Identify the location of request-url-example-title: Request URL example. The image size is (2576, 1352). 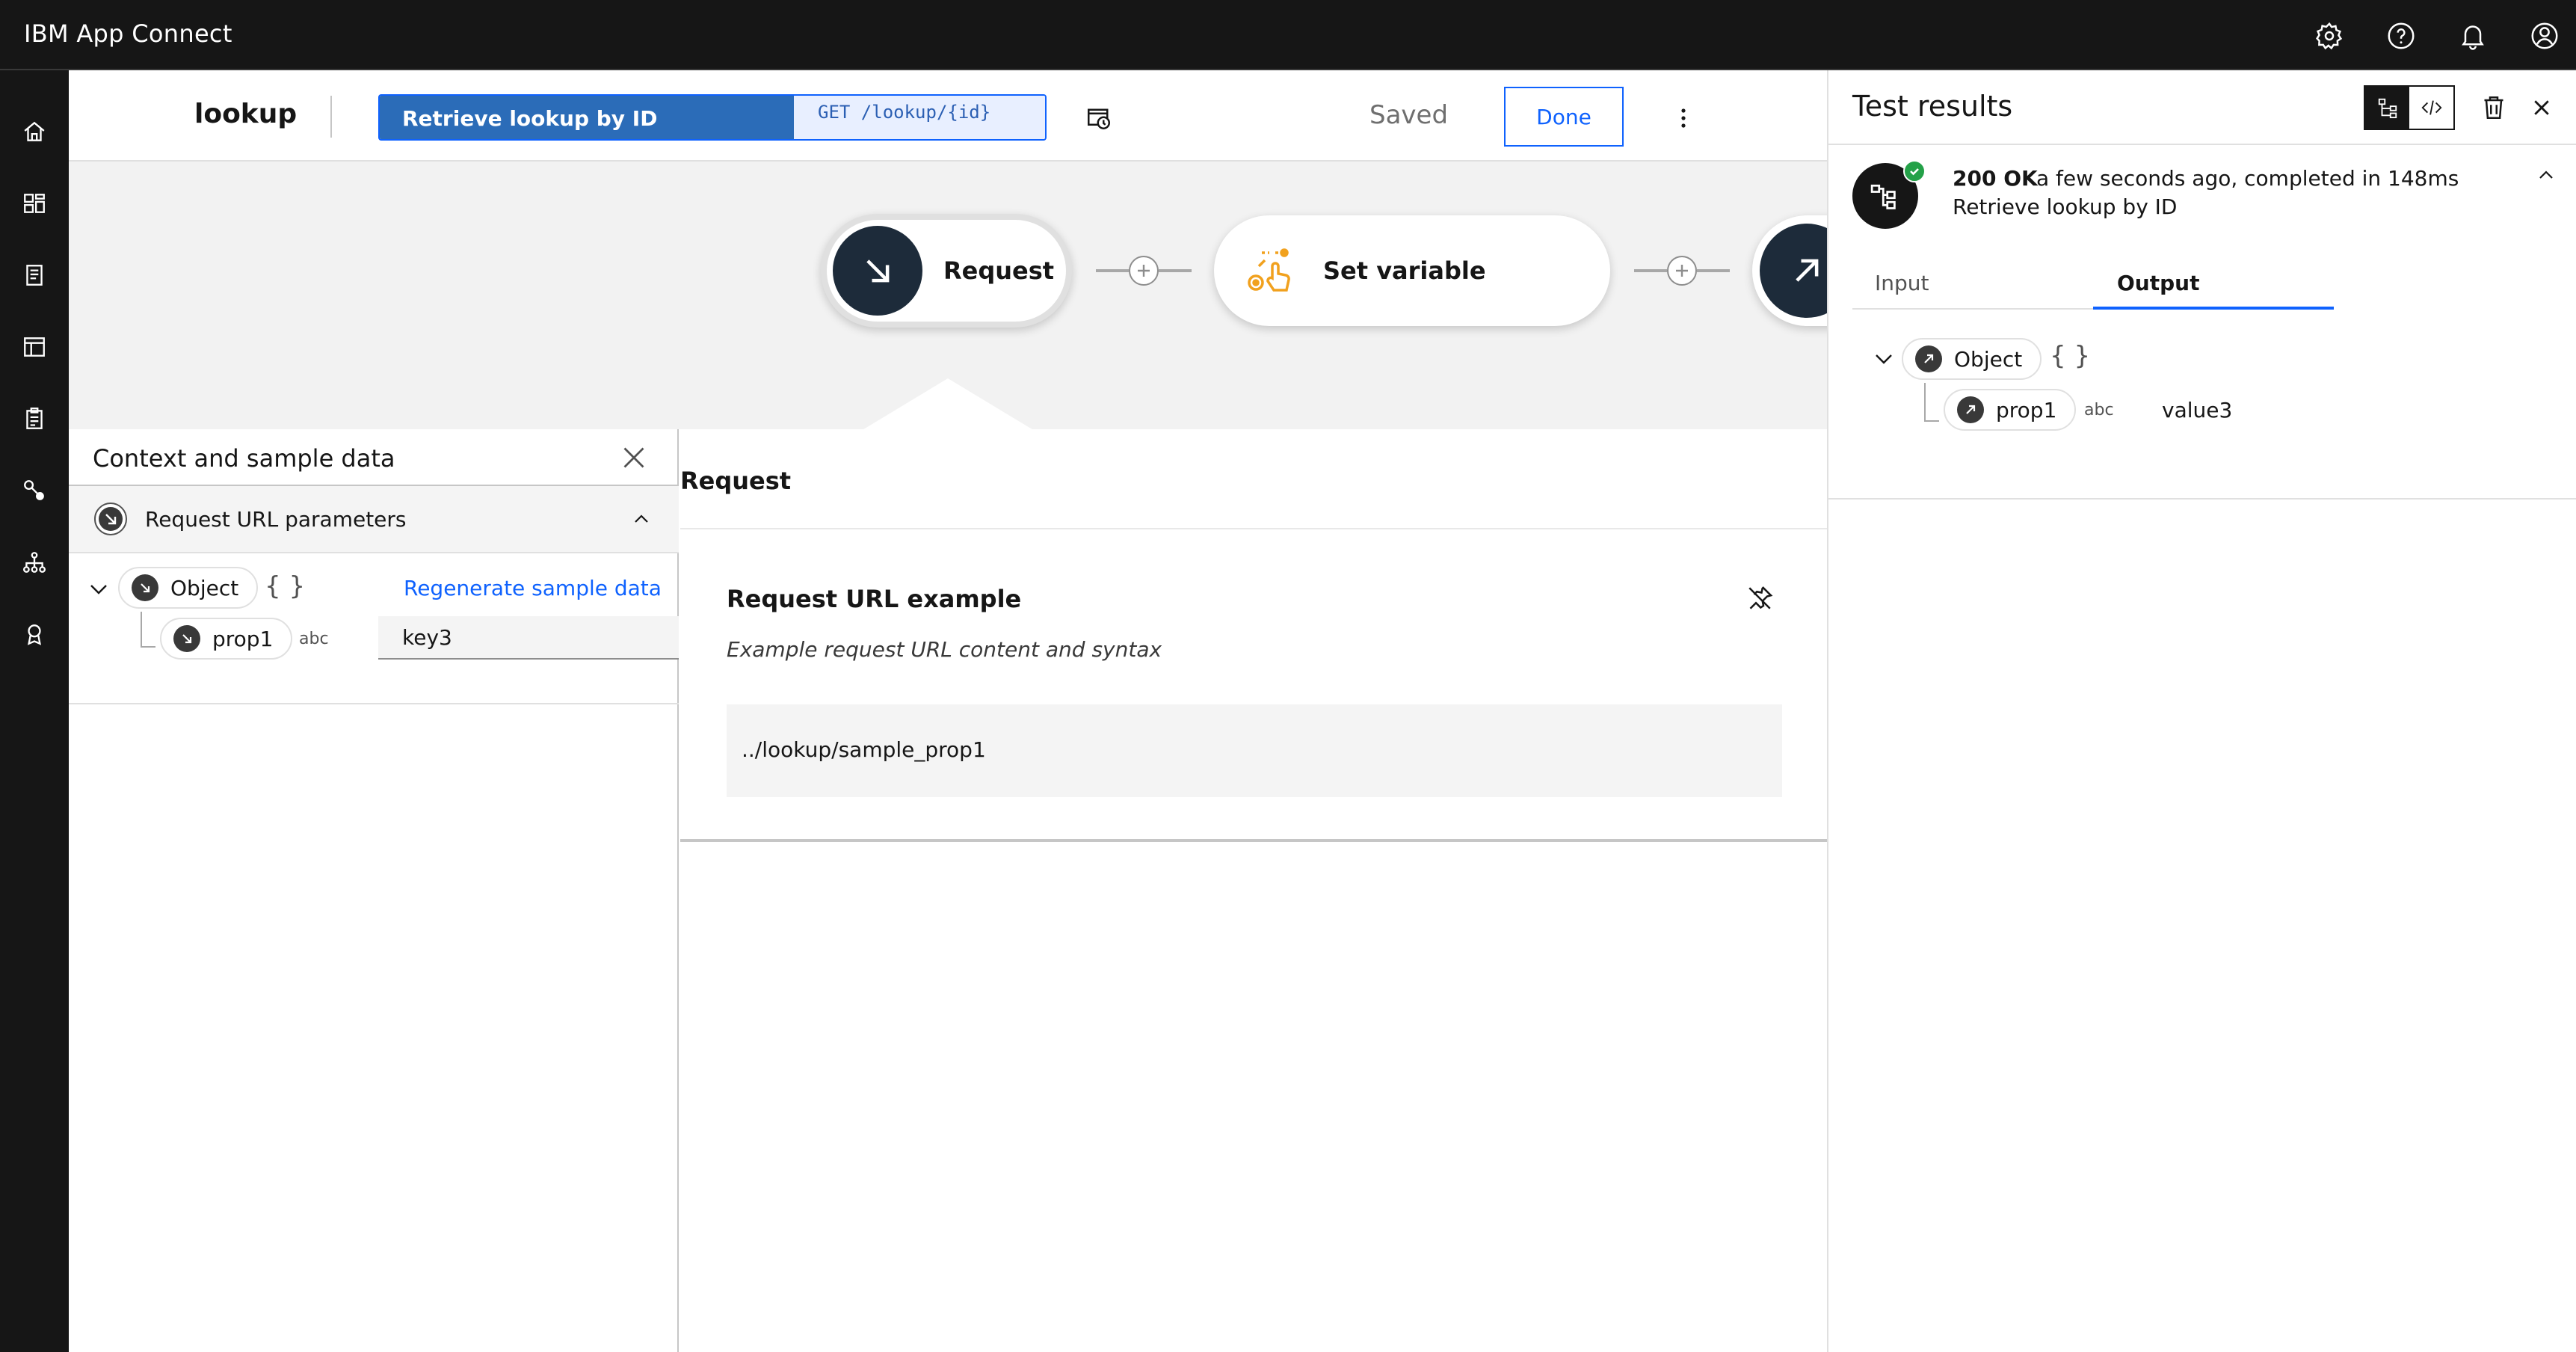
(874, 599).